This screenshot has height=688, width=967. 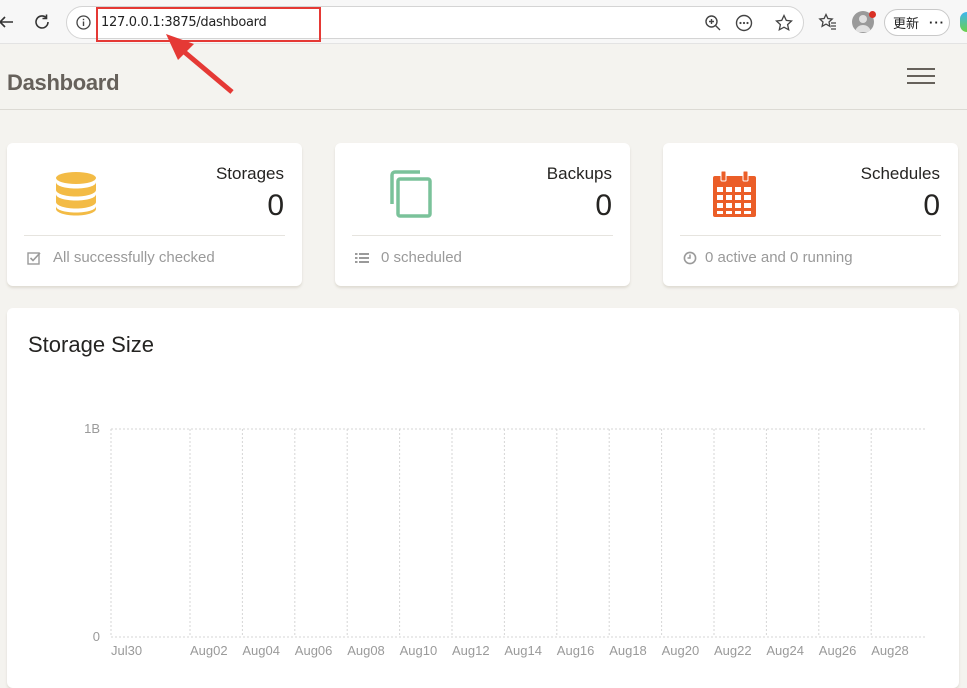 I want to click on stat-footer: 0 scheduled, so click(x=408, y=257).